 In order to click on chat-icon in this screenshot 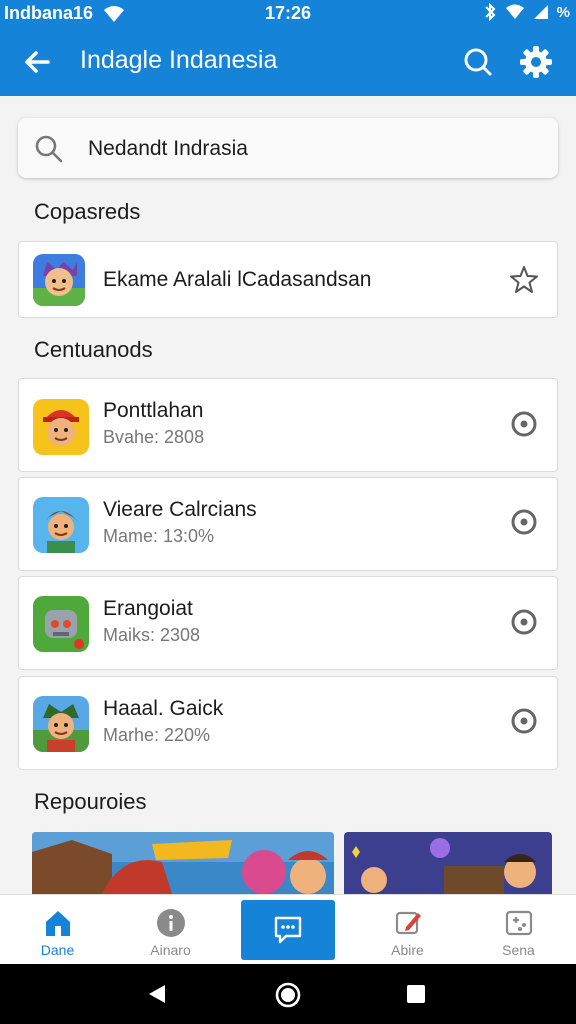, I will do `click(288, 930)`.